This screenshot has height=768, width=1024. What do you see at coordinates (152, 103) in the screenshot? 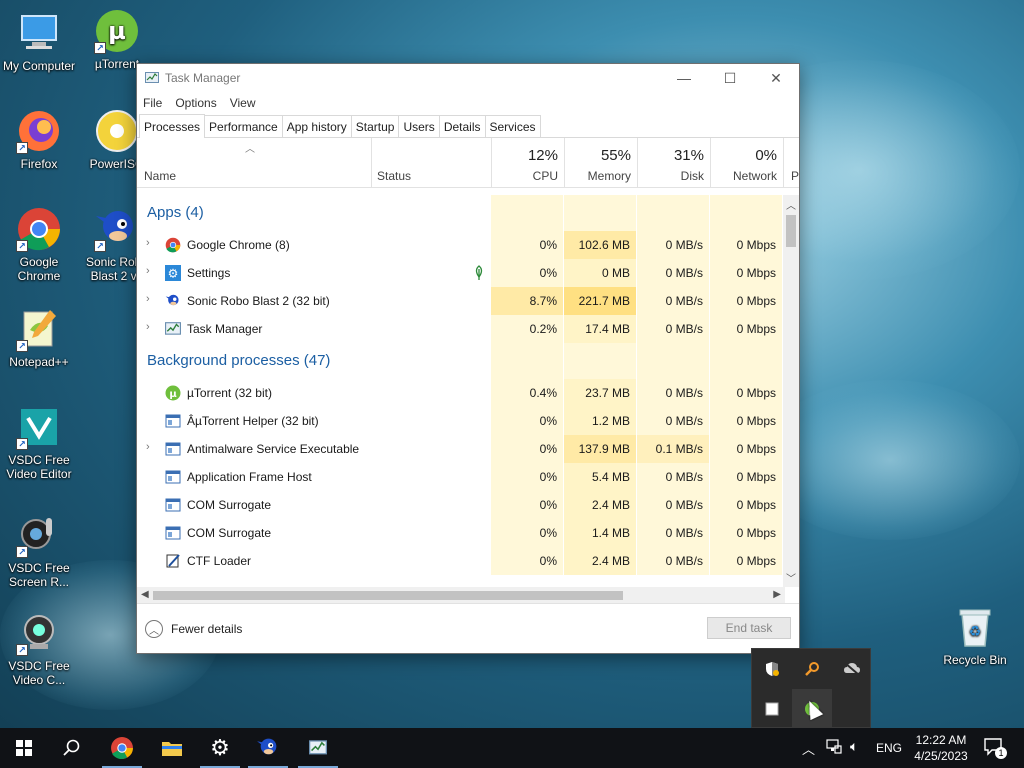
I see `menu-file: File` at bounding box center [152, 103].